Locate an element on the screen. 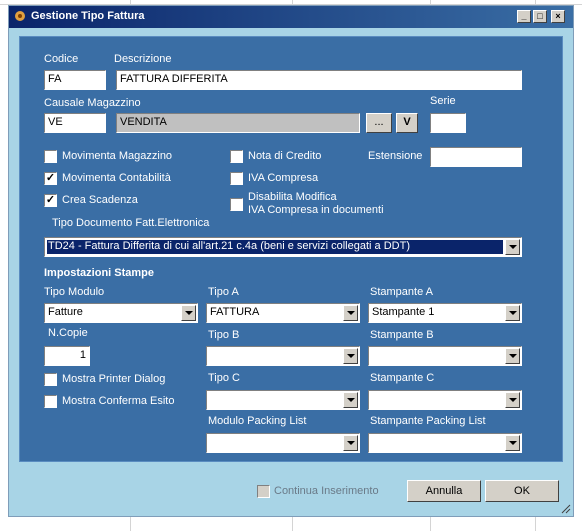 The image size is (582, 531). movimenta-magazzino-checkbox is located at coordinates (50, 156).